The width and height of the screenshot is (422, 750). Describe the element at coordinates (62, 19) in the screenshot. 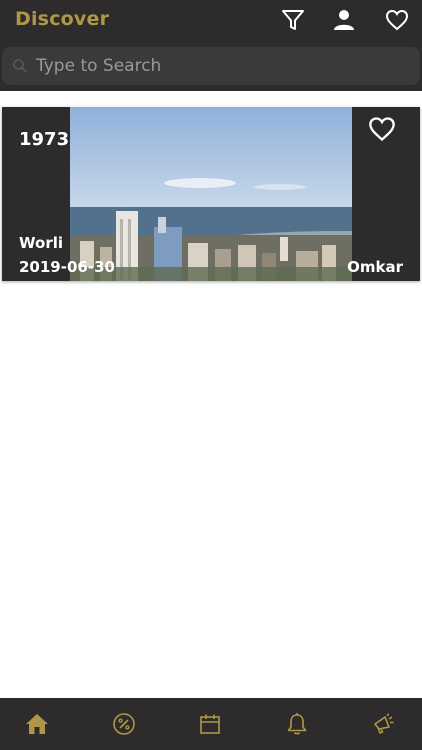

I see `page-title: Discover` at that location.